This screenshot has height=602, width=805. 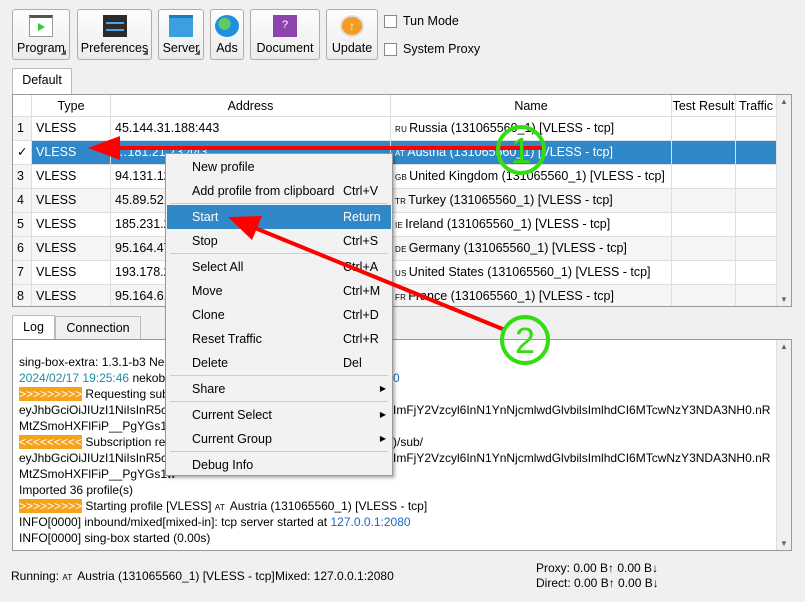 What do you see at coordinates (521, 150) in the screenshot?
I see `annotation-step-1: 1` at bounding box center [521, 150].